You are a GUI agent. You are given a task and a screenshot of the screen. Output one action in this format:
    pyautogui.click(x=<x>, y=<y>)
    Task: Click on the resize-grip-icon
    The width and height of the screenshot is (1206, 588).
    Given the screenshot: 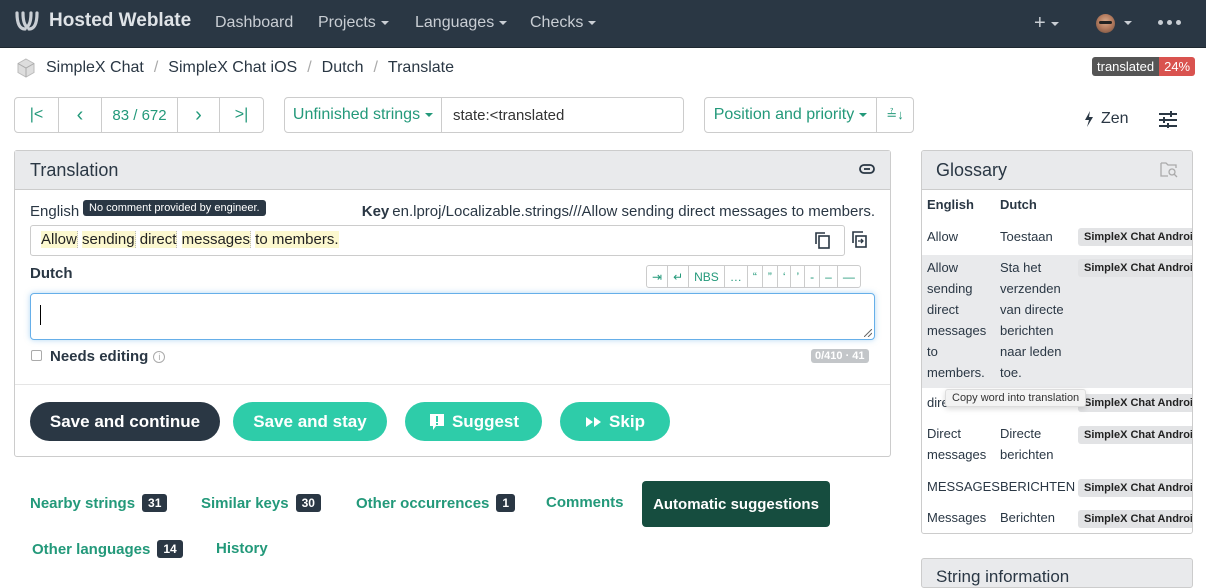 What is the action you would take?
    pyautogui.click(x=868, y=333)
    